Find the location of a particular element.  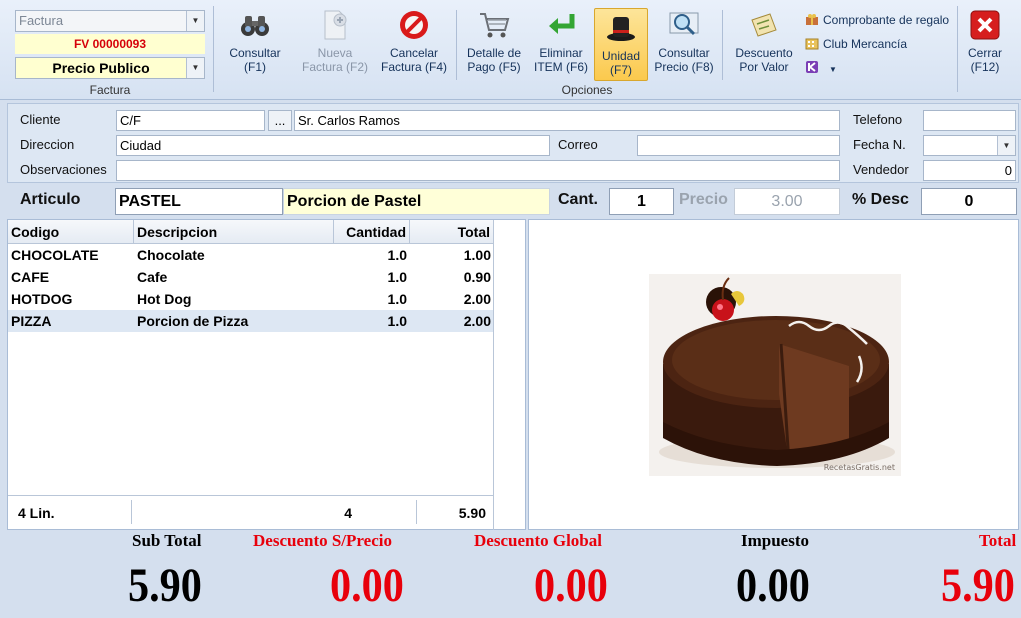

impuesto-label: Impuesto is located at coordinates (775, 540).